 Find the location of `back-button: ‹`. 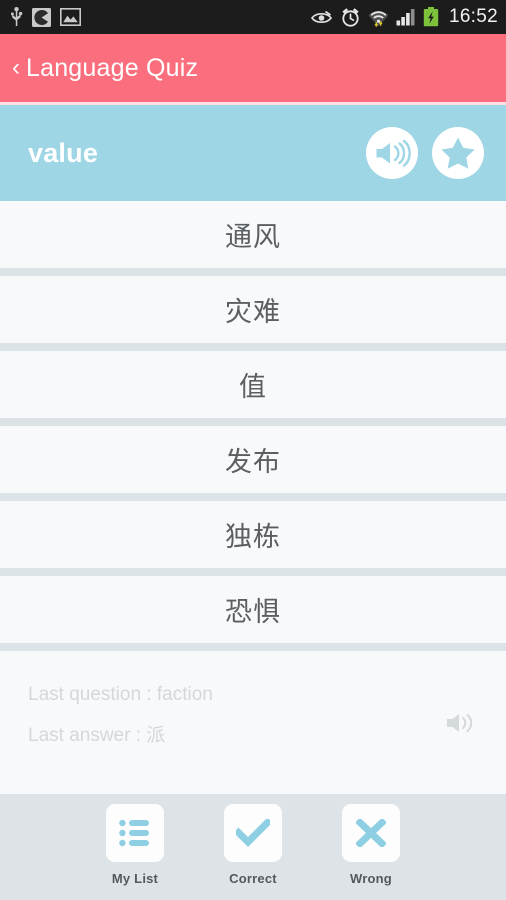

back-button: ‹ is located at coordinates (18, 68).